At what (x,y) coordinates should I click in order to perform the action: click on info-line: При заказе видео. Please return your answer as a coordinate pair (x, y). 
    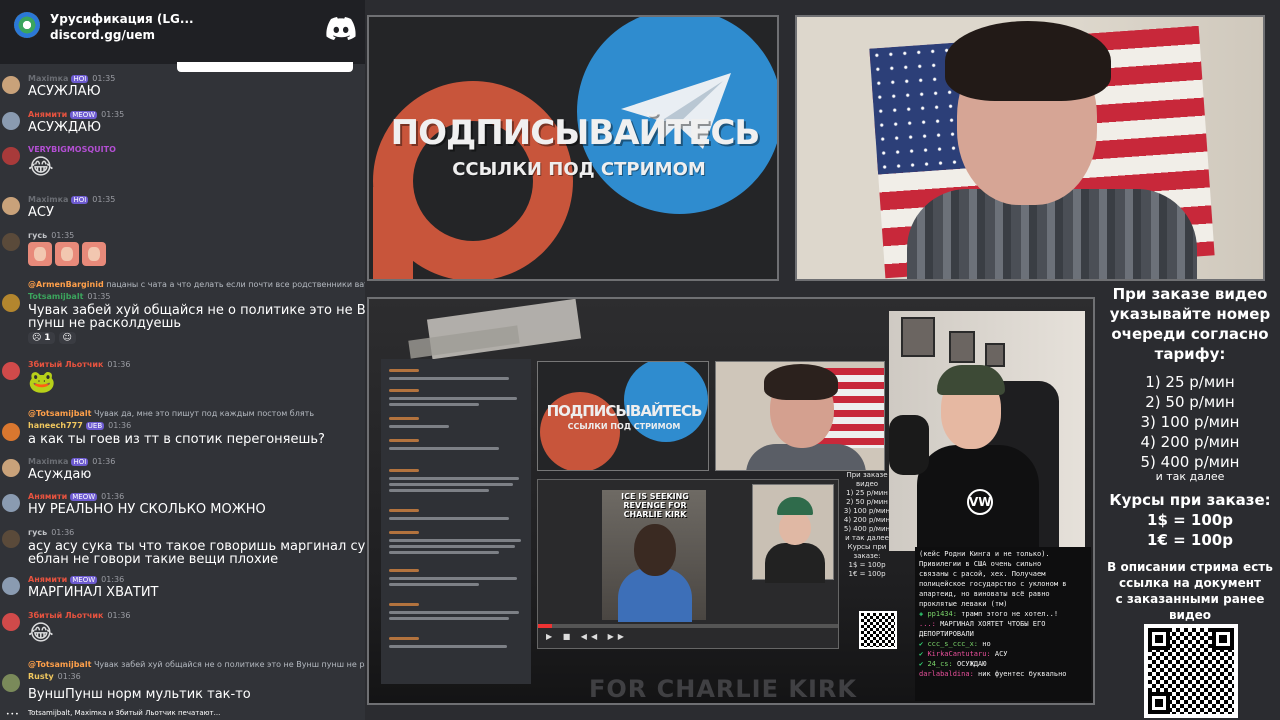
    Looking at the image, I should click on (1190, 294).